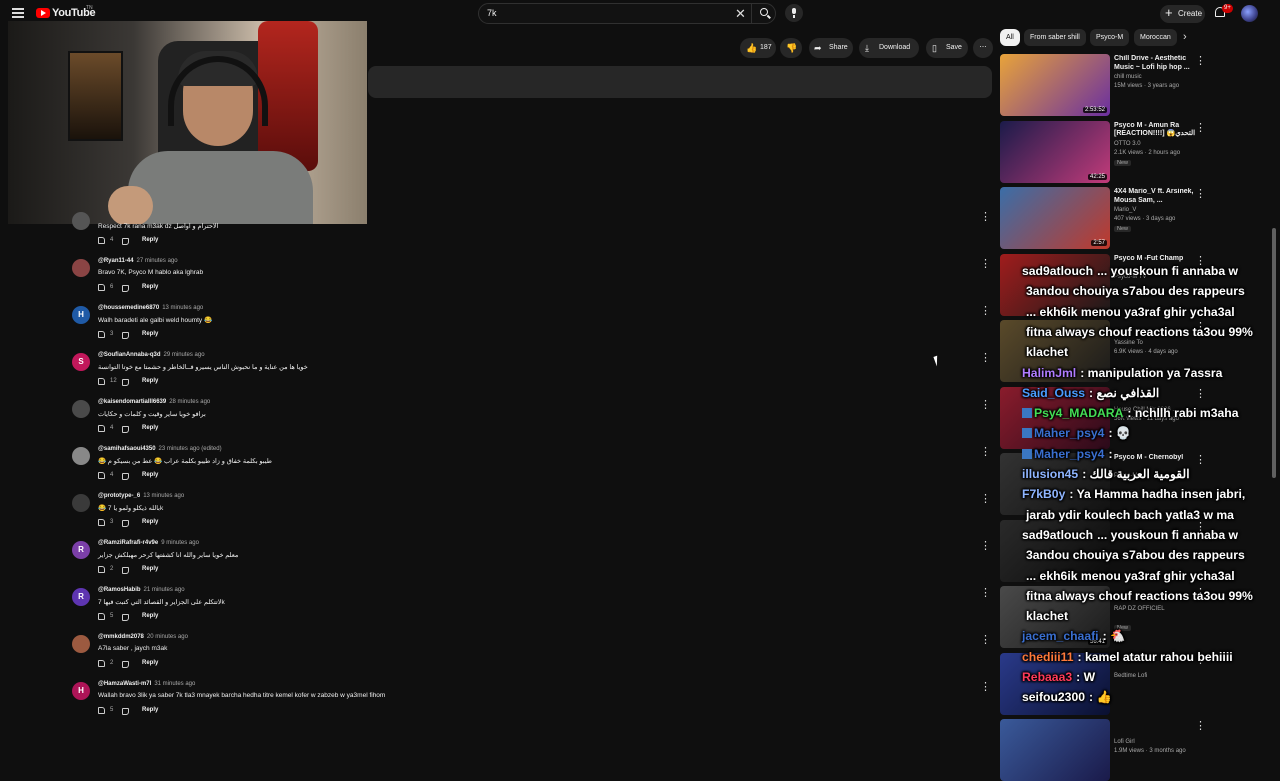  What do you see at coordinates (1185, 37) in the screenshot?
I see `chevron-right-icon: ›` at bounding box center [1185, 37].